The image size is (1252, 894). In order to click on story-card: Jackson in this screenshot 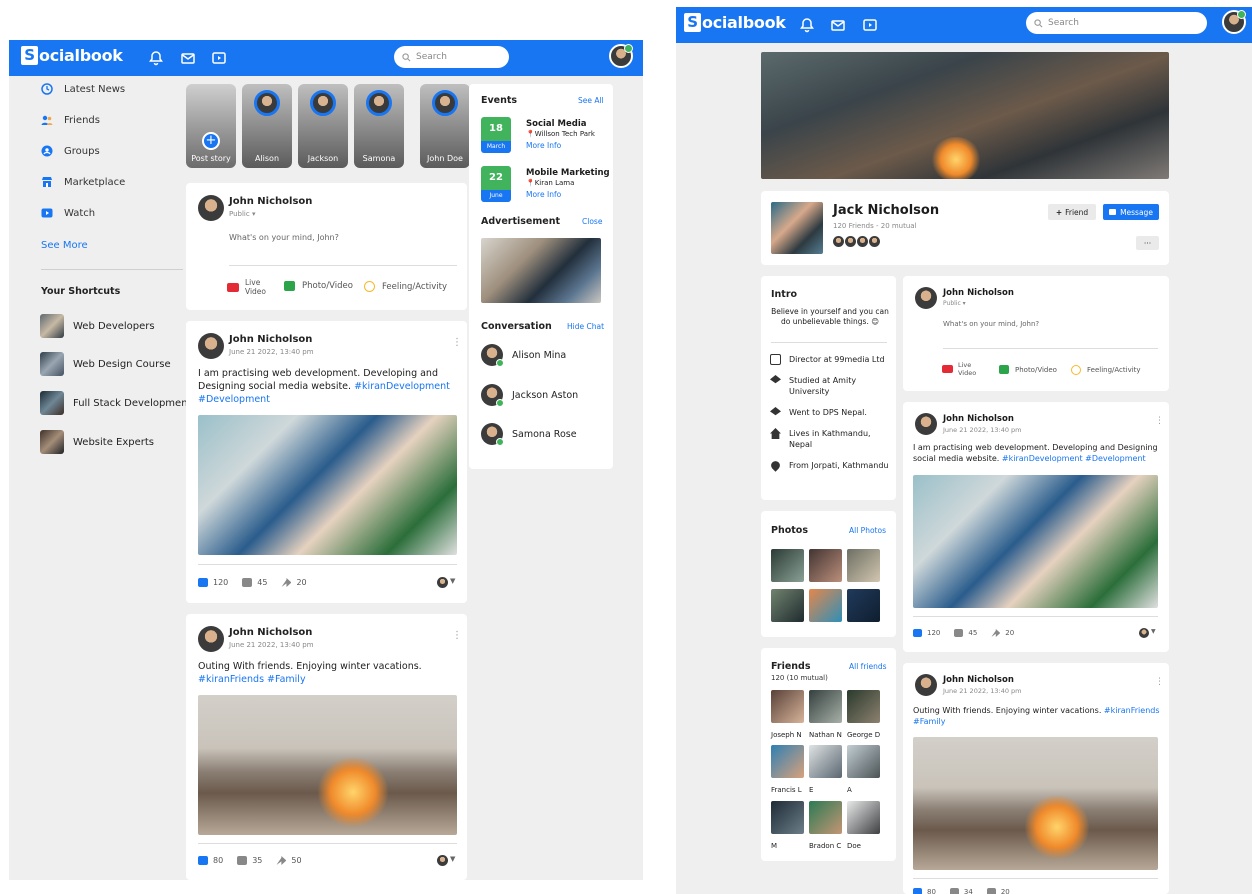, I will do `click(323, 126)`.